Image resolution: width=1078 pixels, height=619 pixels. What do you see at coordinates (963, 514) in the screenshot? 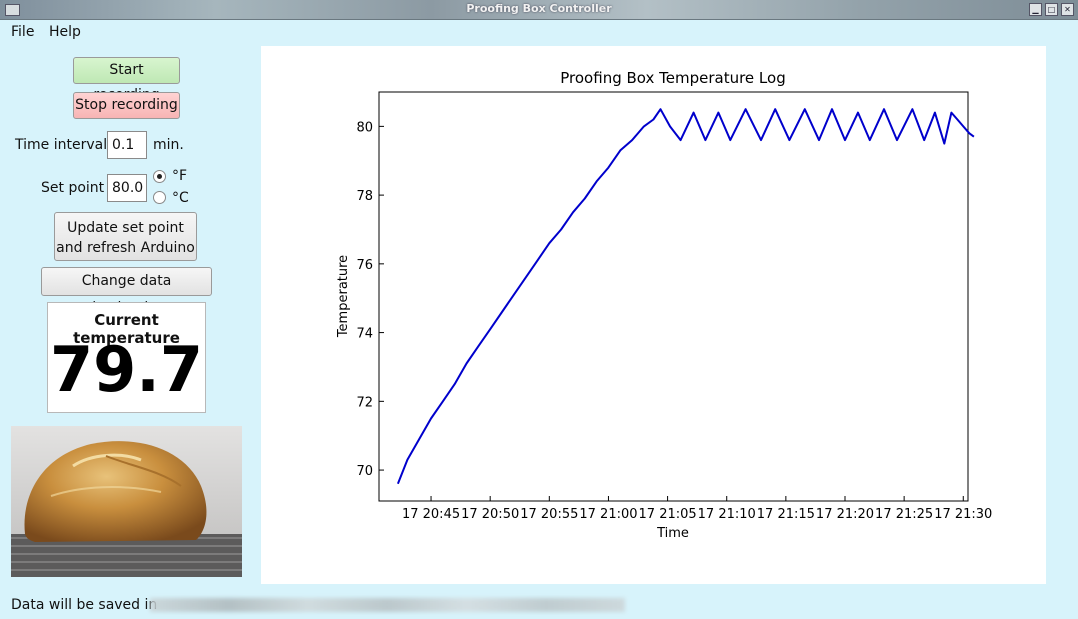
I see `x-tick-label: 17 21:30` at bounding box center [963, 514].